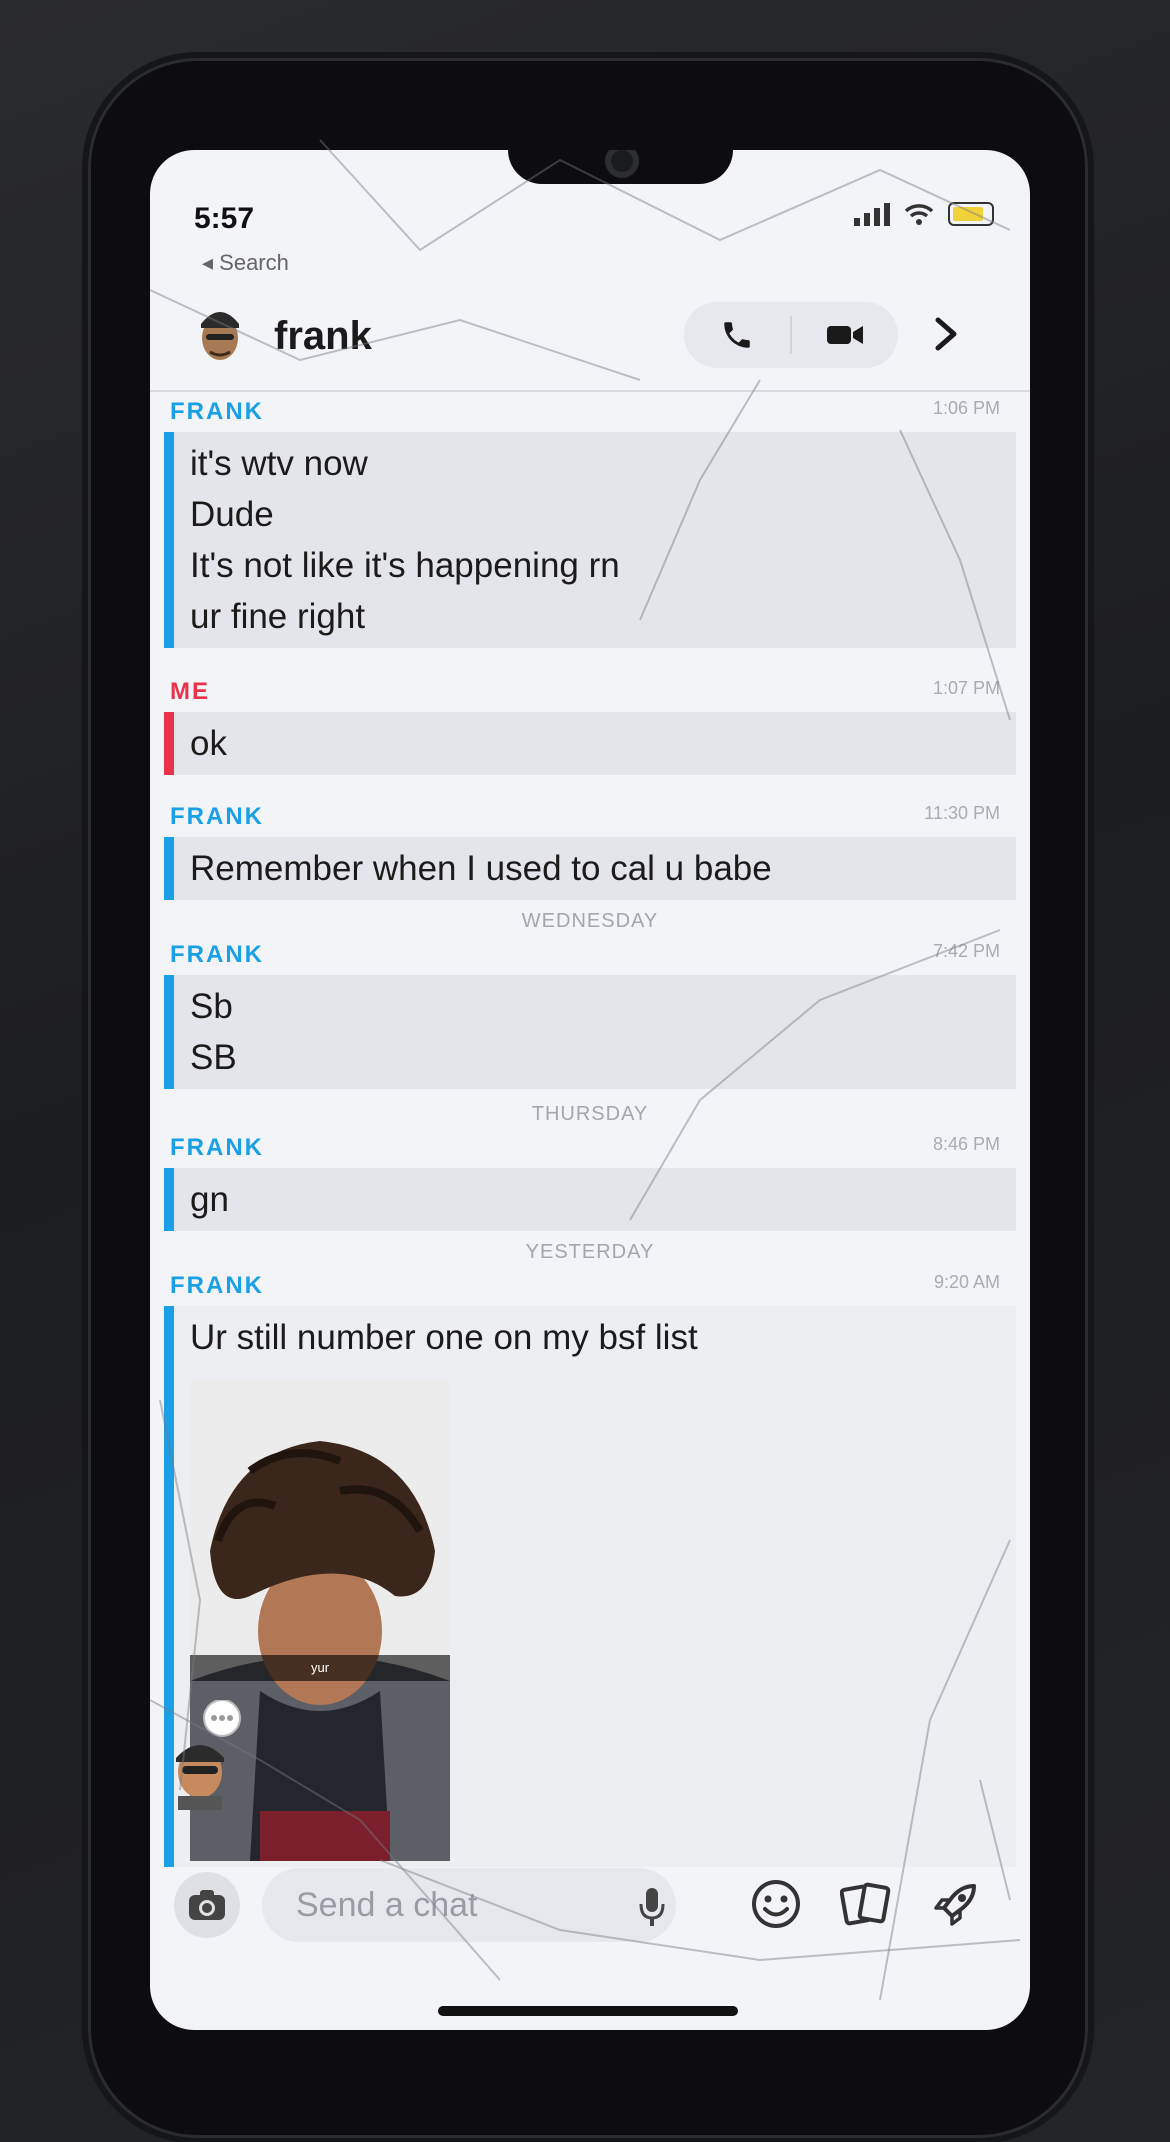  I want to click on chevron-right-icon, so click(946, 334).